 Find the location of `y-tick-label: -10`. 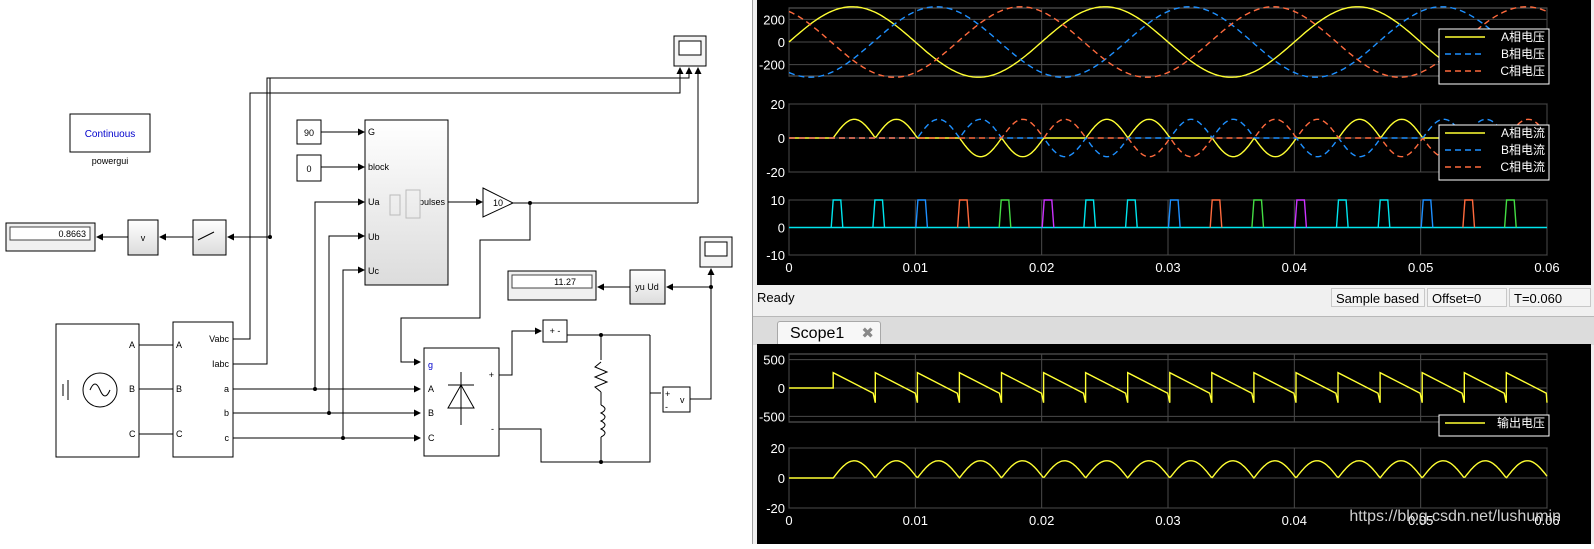

y-tick-label: -10 is located at coordinates (775, 255).